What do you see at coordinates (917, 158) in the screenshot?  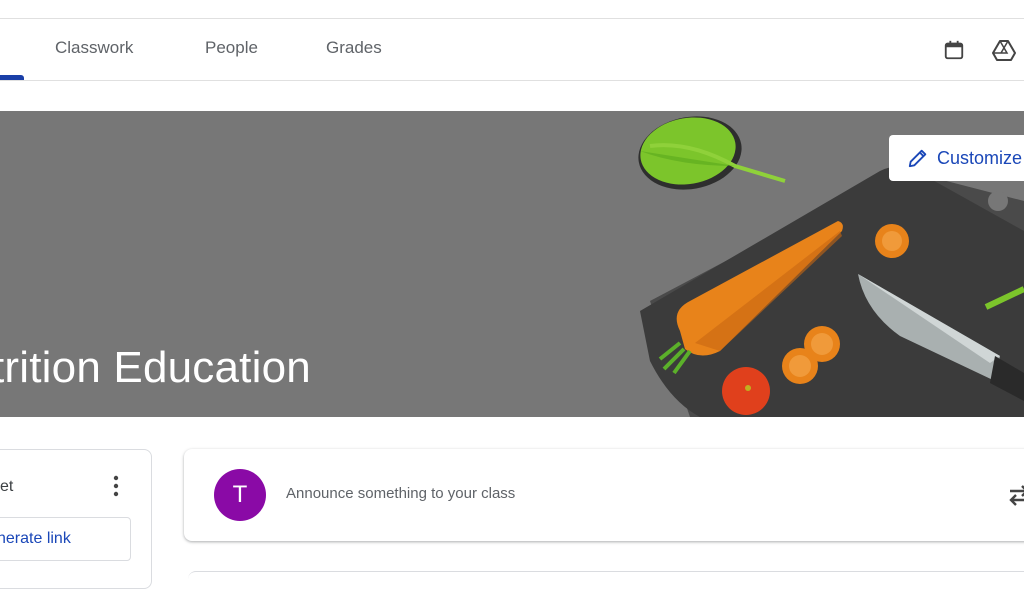 I see `pencil-icon` at bounding box center [917, 158].